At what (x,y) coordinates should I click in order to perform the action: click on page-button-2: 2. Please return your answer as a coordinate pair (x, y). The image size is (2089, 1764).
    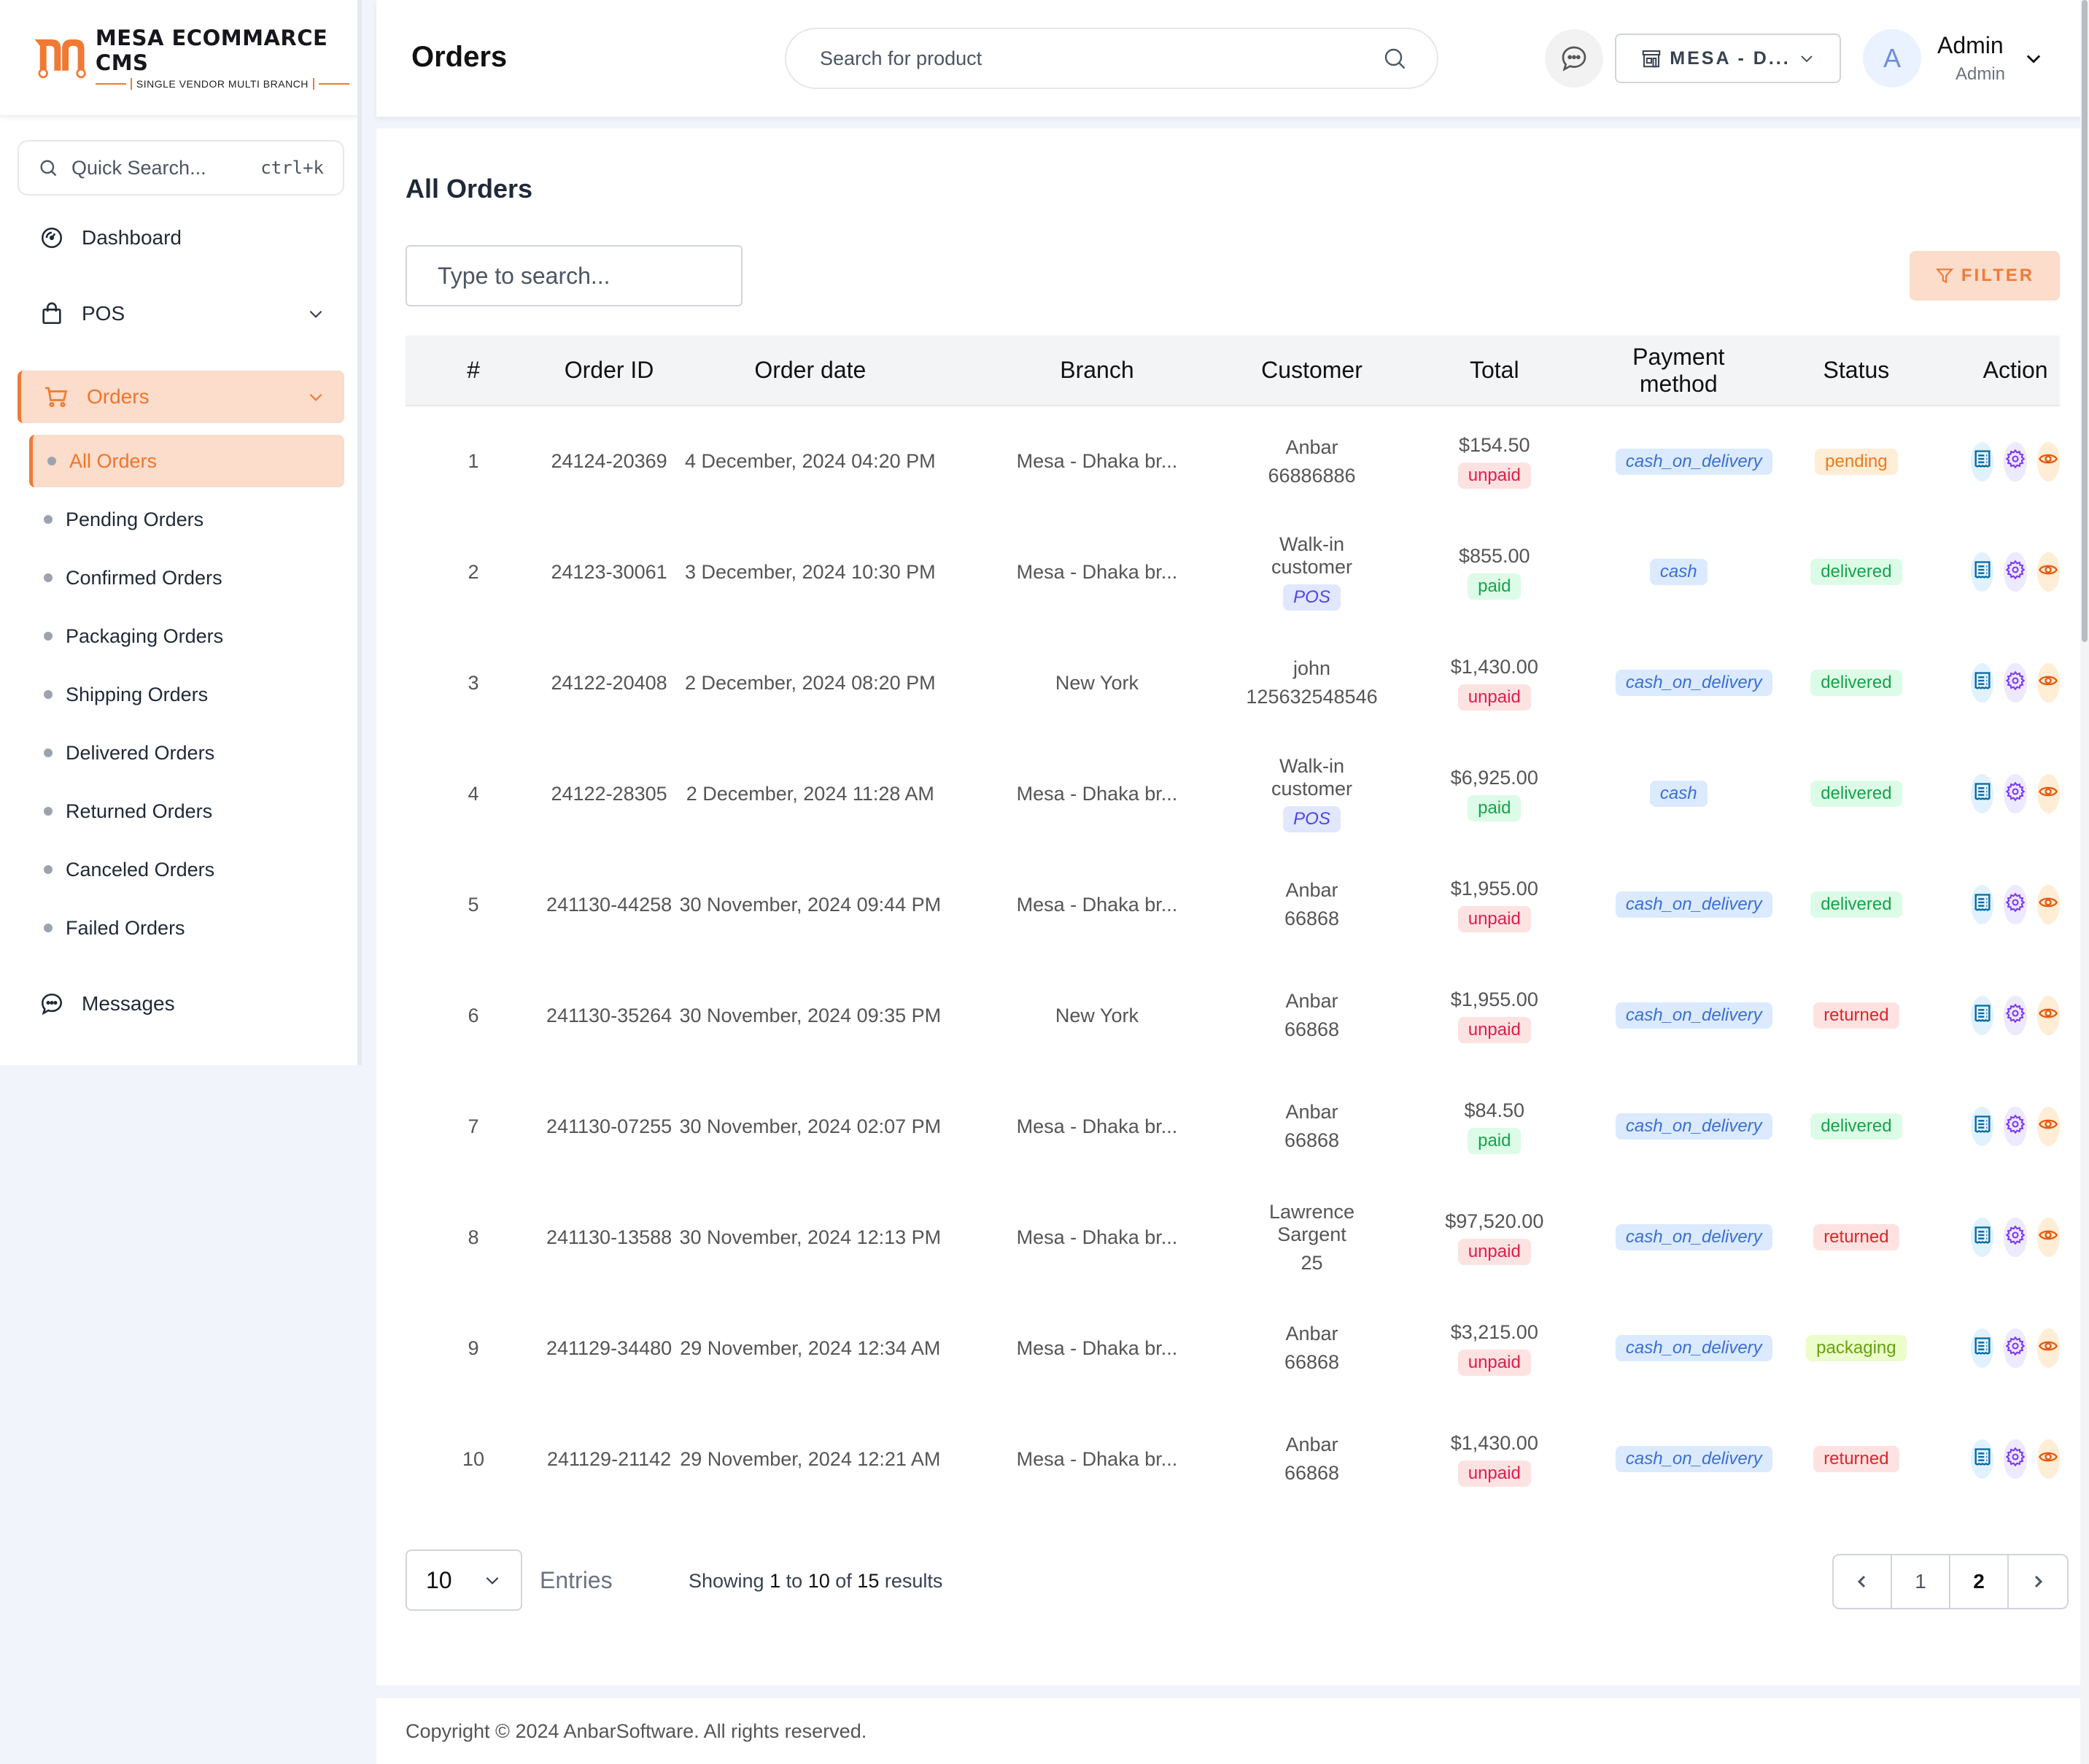
    Looking at the image, I should click on (1979, 1582).